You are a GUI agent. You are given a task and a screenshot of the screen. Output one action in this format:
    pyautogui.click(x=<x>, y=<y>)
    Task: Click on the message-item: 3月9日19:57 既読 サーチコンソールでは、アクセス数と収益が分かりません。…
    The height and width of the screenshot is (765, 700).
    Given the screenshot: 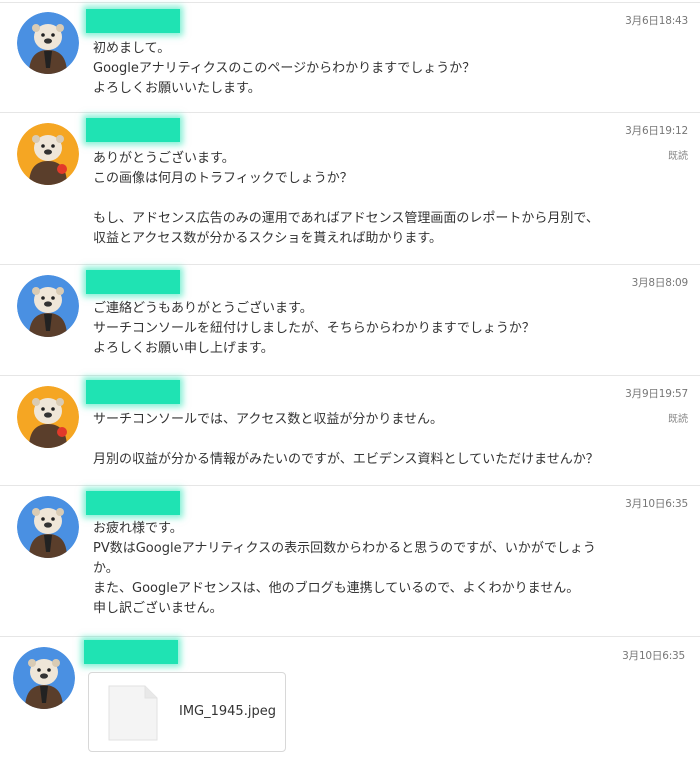 What is the action you would take?
    pyautogui.click(x=350, y=430)
    